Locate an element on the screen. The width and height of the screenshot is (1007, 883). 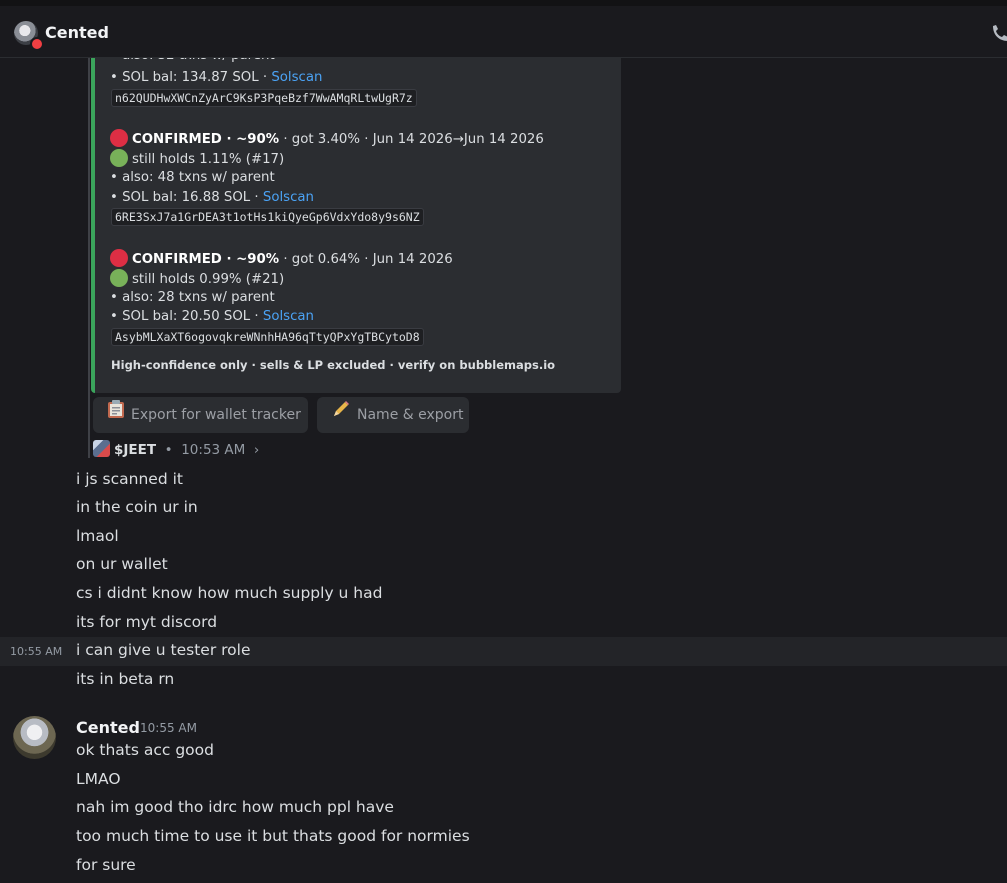
export-wallet-tracker-button: Export for wallet tracker is located at coordinates (200, 415).